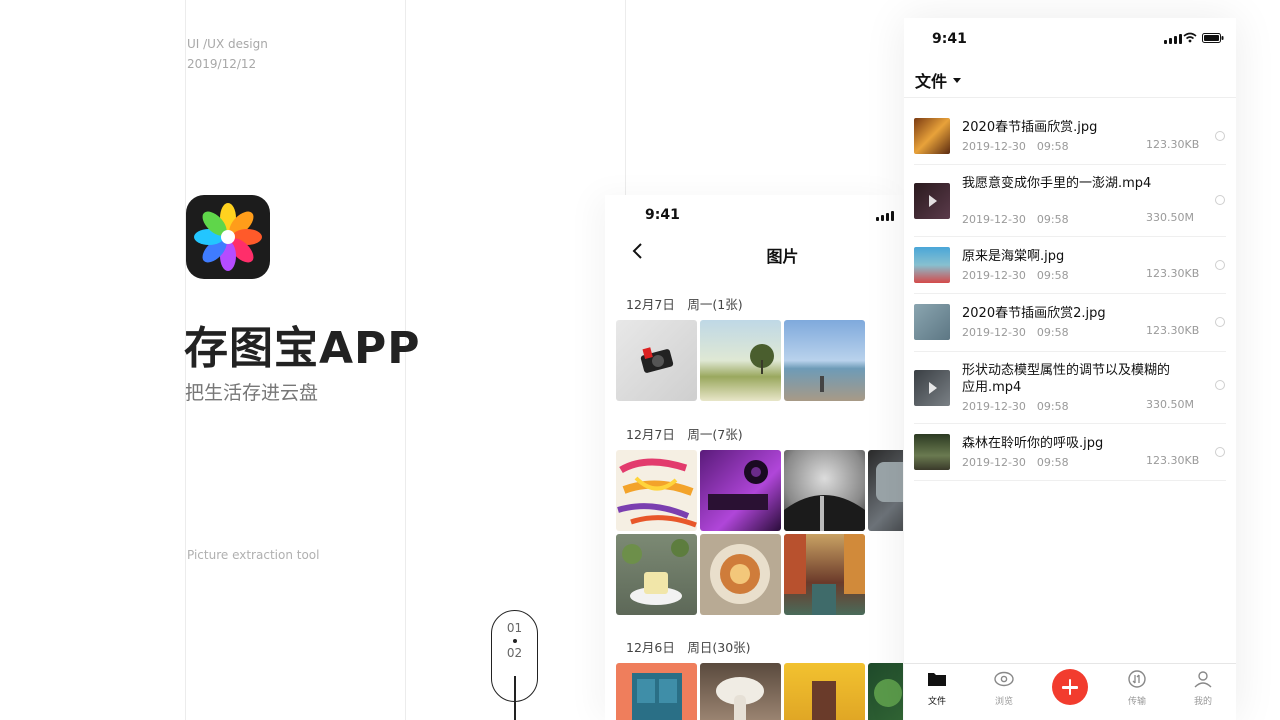 This screenshot has width=1280, height=720. Describe the element at coordinates (1070, 687) in the screenshot. I see `add-button` at that location.